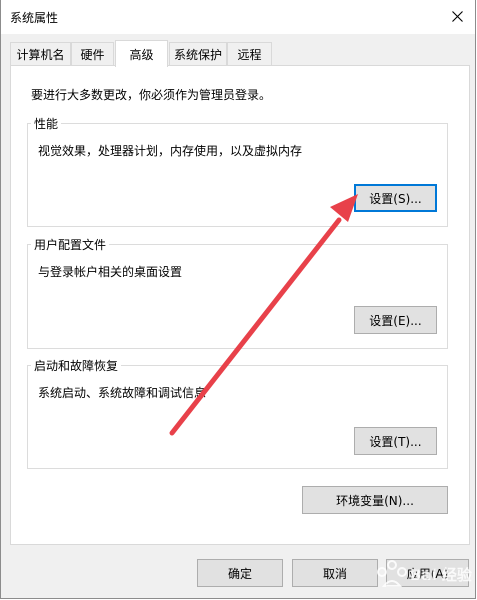  What do you see at coordinates (427, 573) in the screenshot?
I see `apply-button: 应用(A)` at bounding box center [427, 573].